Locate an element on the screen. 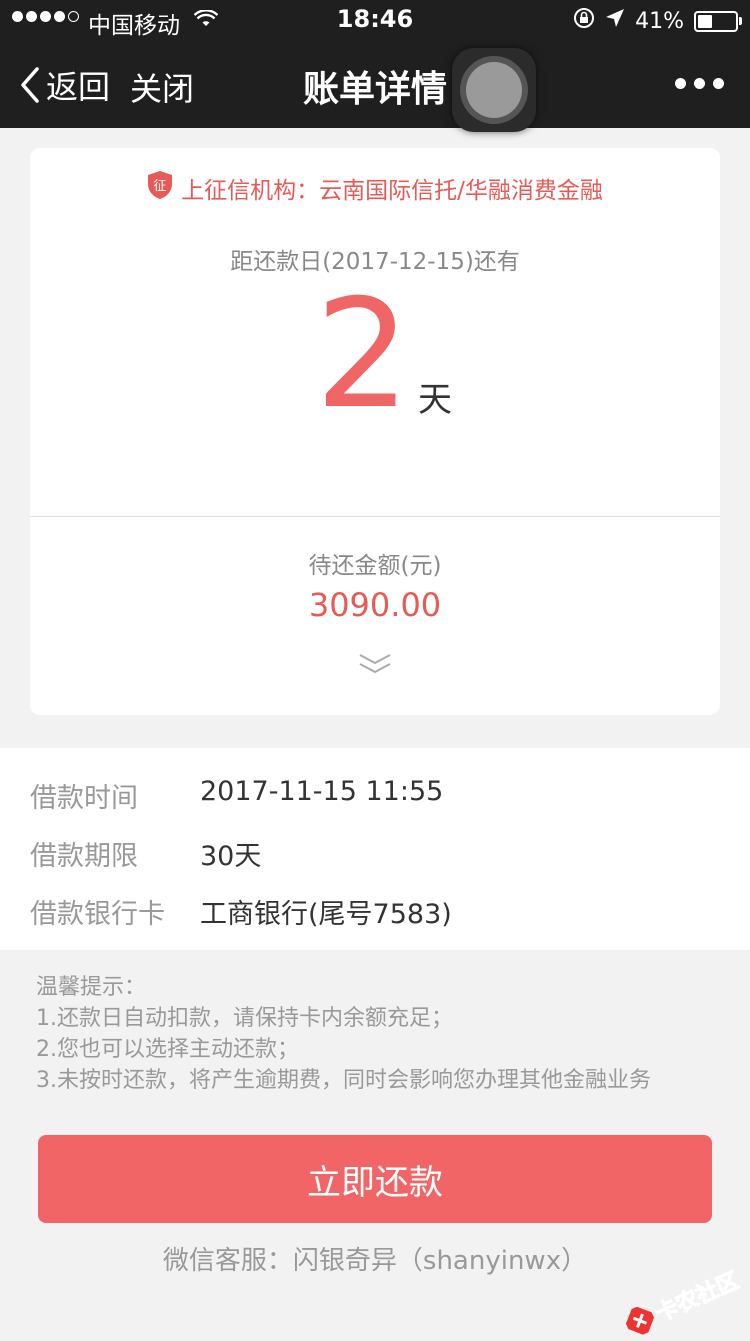 Image resolution: width=750 pixels, height=1341 pixels. loan-info-value: 2017-11-15 11:55 is located at coordinates (322, 791).